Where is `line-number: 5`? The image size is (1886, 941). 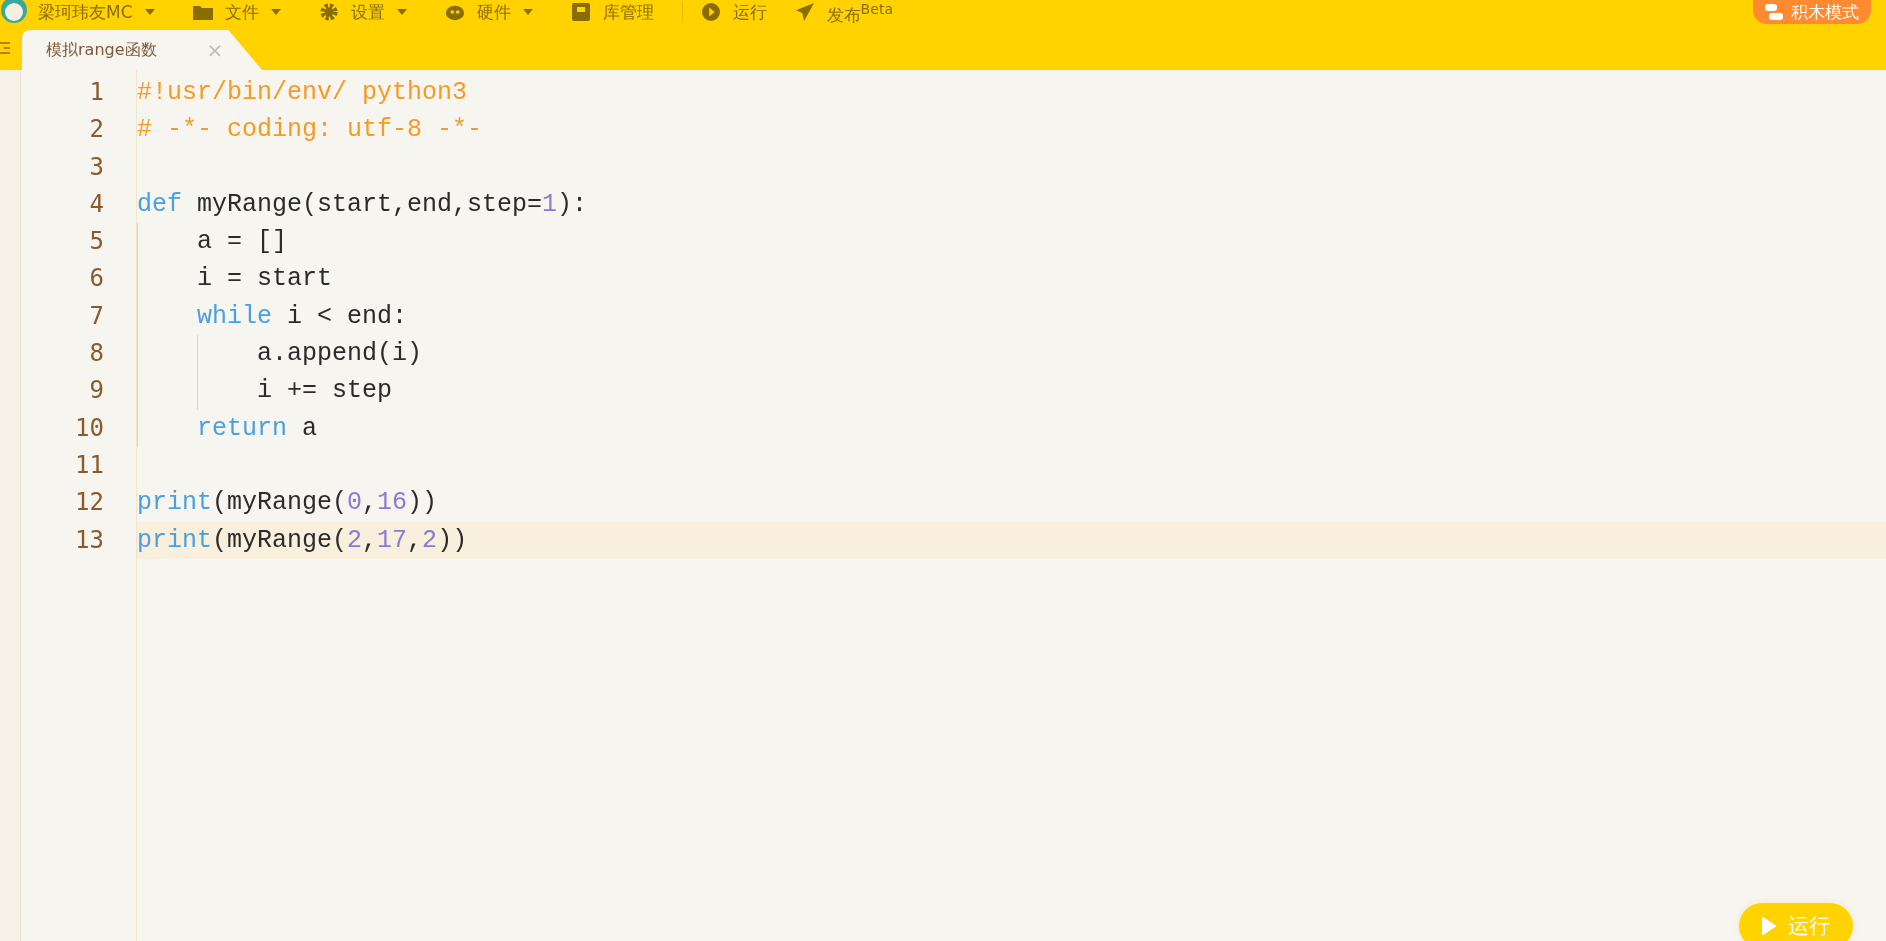
line-number: 5 is located at coordinates (96, 242).